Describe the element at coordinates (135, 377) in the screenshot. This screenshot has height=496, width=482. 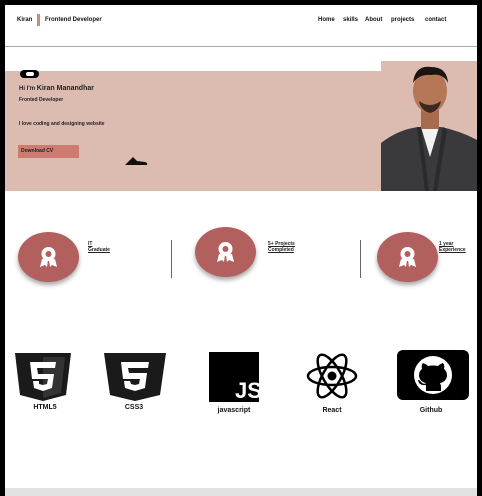
I see `css3-icon` at that location.